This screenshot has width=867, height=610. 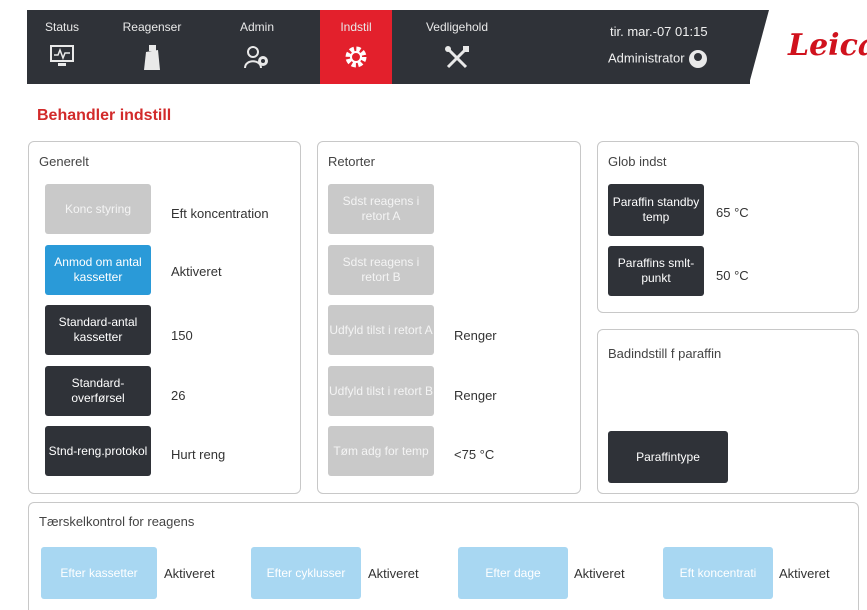 What do you see at coordinates (457, 57) in the screenshot?
I see `maintenance-tools-icon` at bounding box center [457, 57].